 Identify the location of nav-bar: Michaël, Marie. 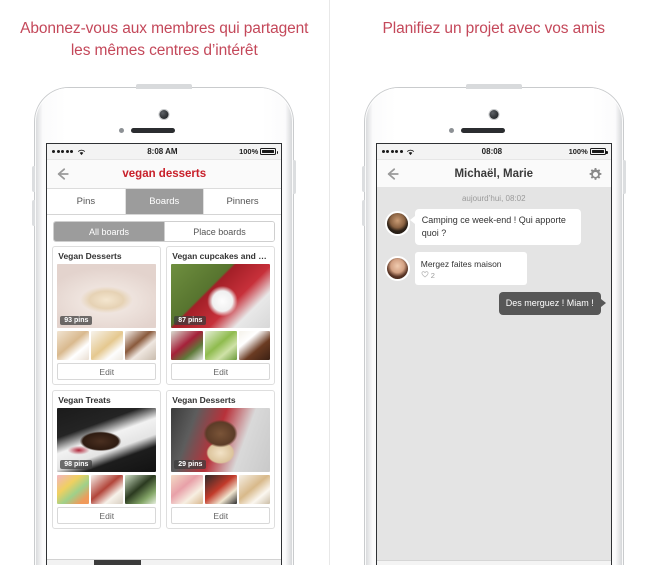
(493, 174).